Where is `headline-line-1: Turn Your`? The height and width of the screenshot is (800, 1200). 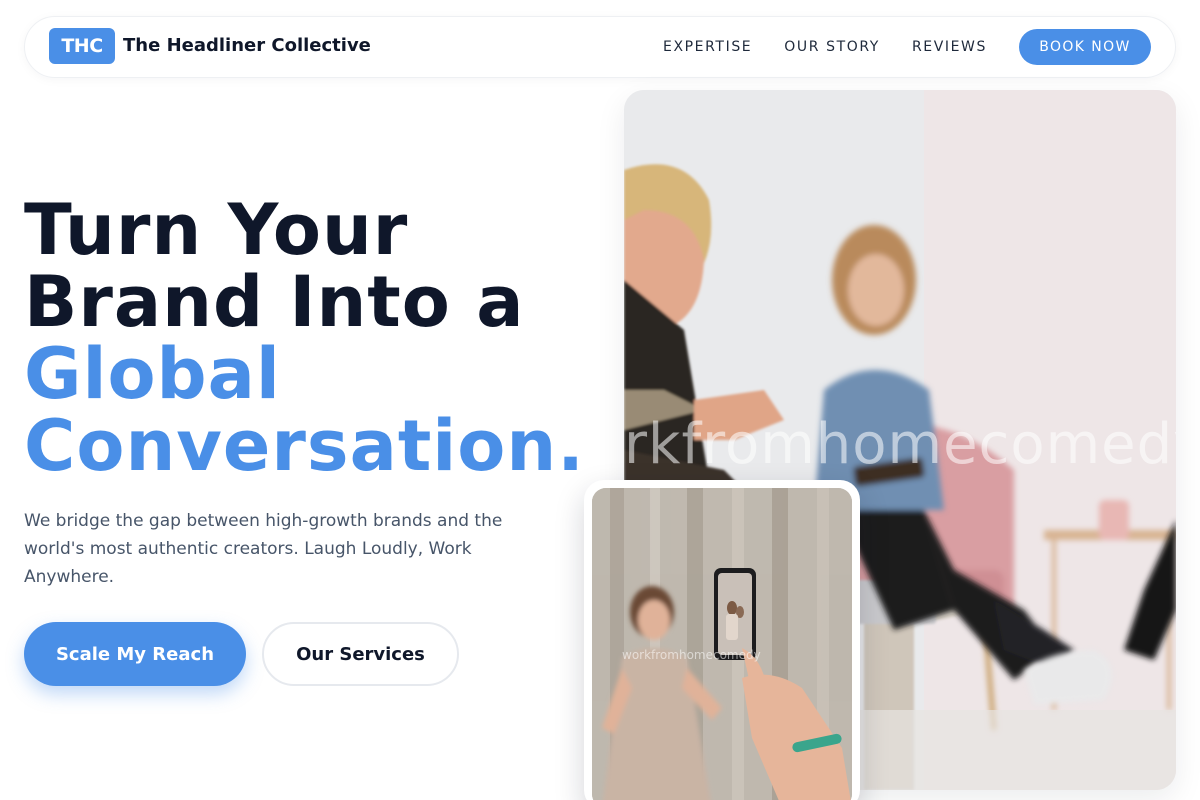 headline-line-1: Turn Your is located at coordinates (216, 230).